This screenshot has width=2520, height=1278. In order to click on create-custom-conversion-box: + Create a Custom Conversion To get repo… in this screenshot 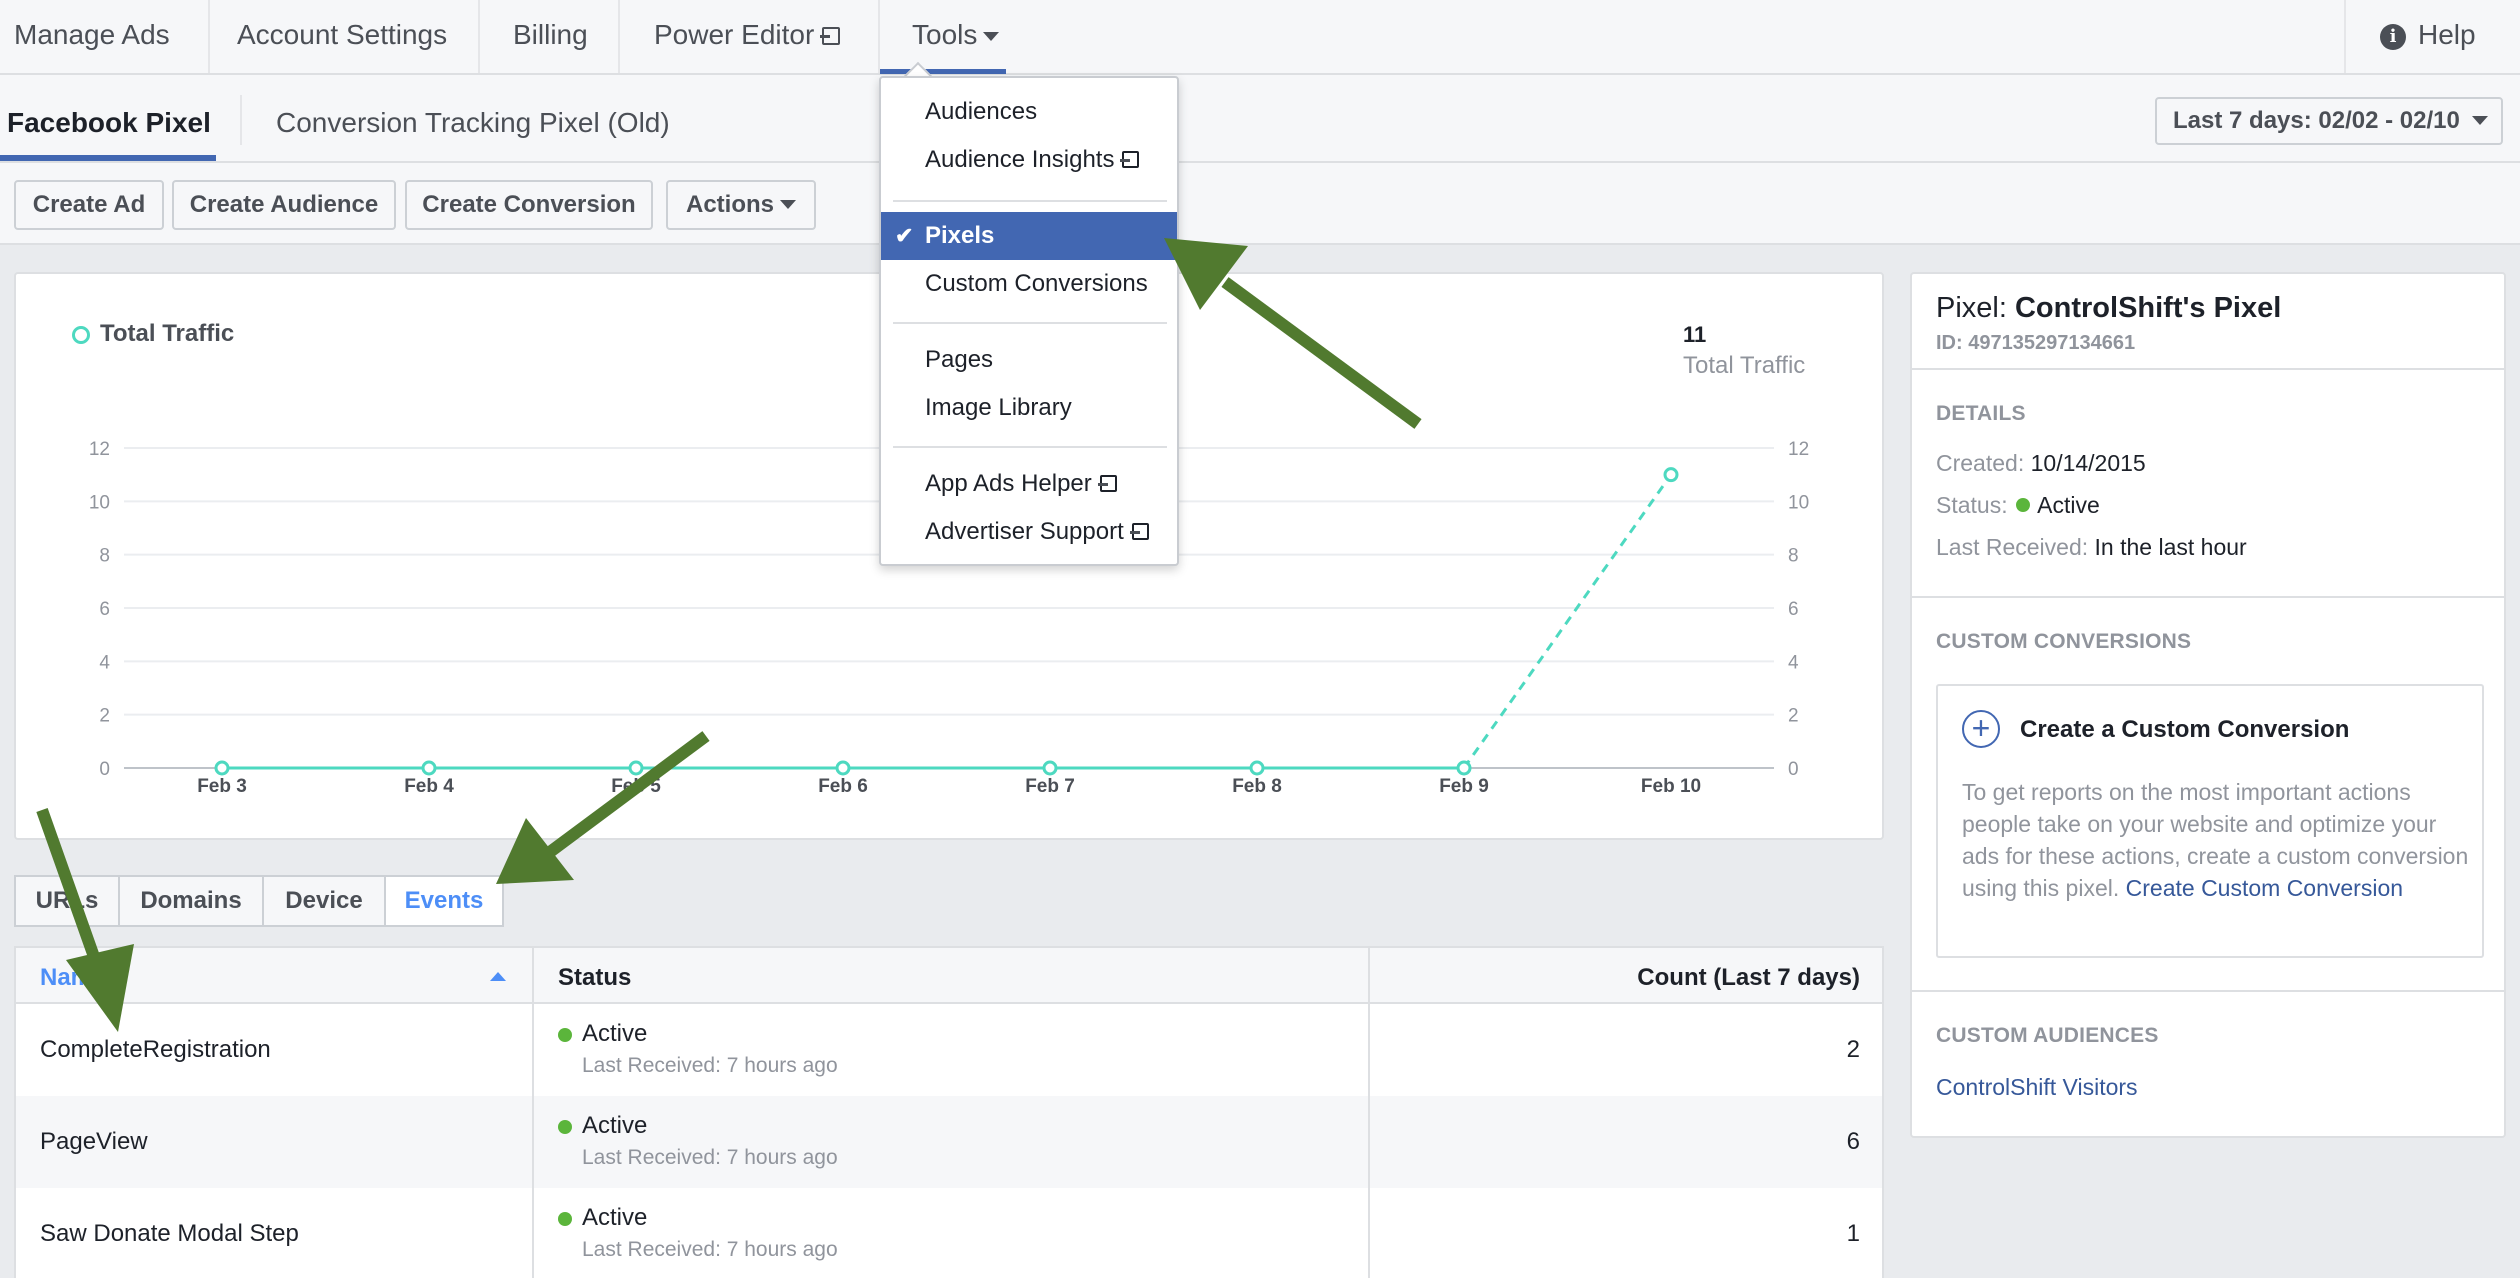, I will do `click(2210, 821)`.